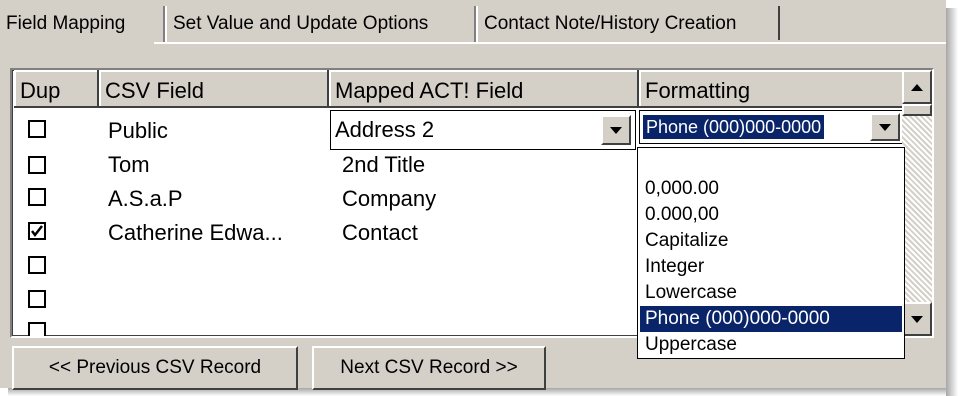  What do you see at coordinates (429, 90) in the screenshot?
I see `column-header-label: Mapped ACT! Field` at bounding box center [429, 90].